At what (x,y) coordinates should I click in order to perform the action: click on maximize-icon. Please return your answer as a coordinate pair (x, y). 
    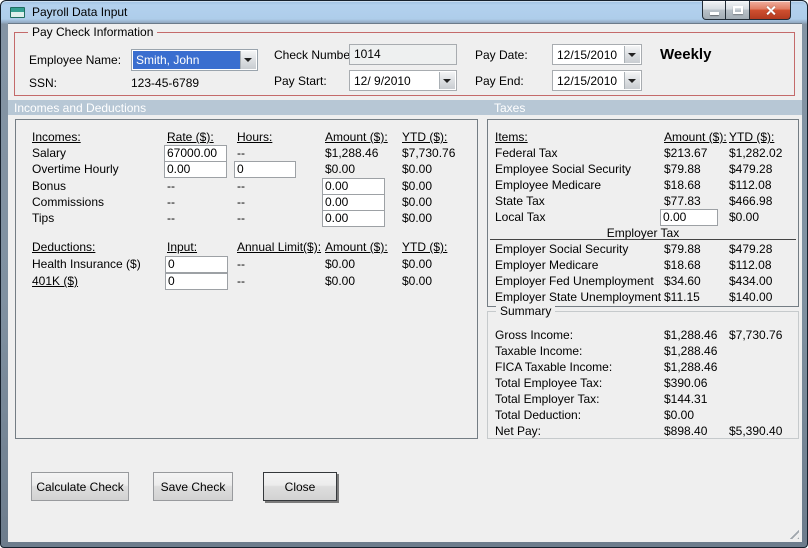
    Looking at the image, I should click on (738, 10).